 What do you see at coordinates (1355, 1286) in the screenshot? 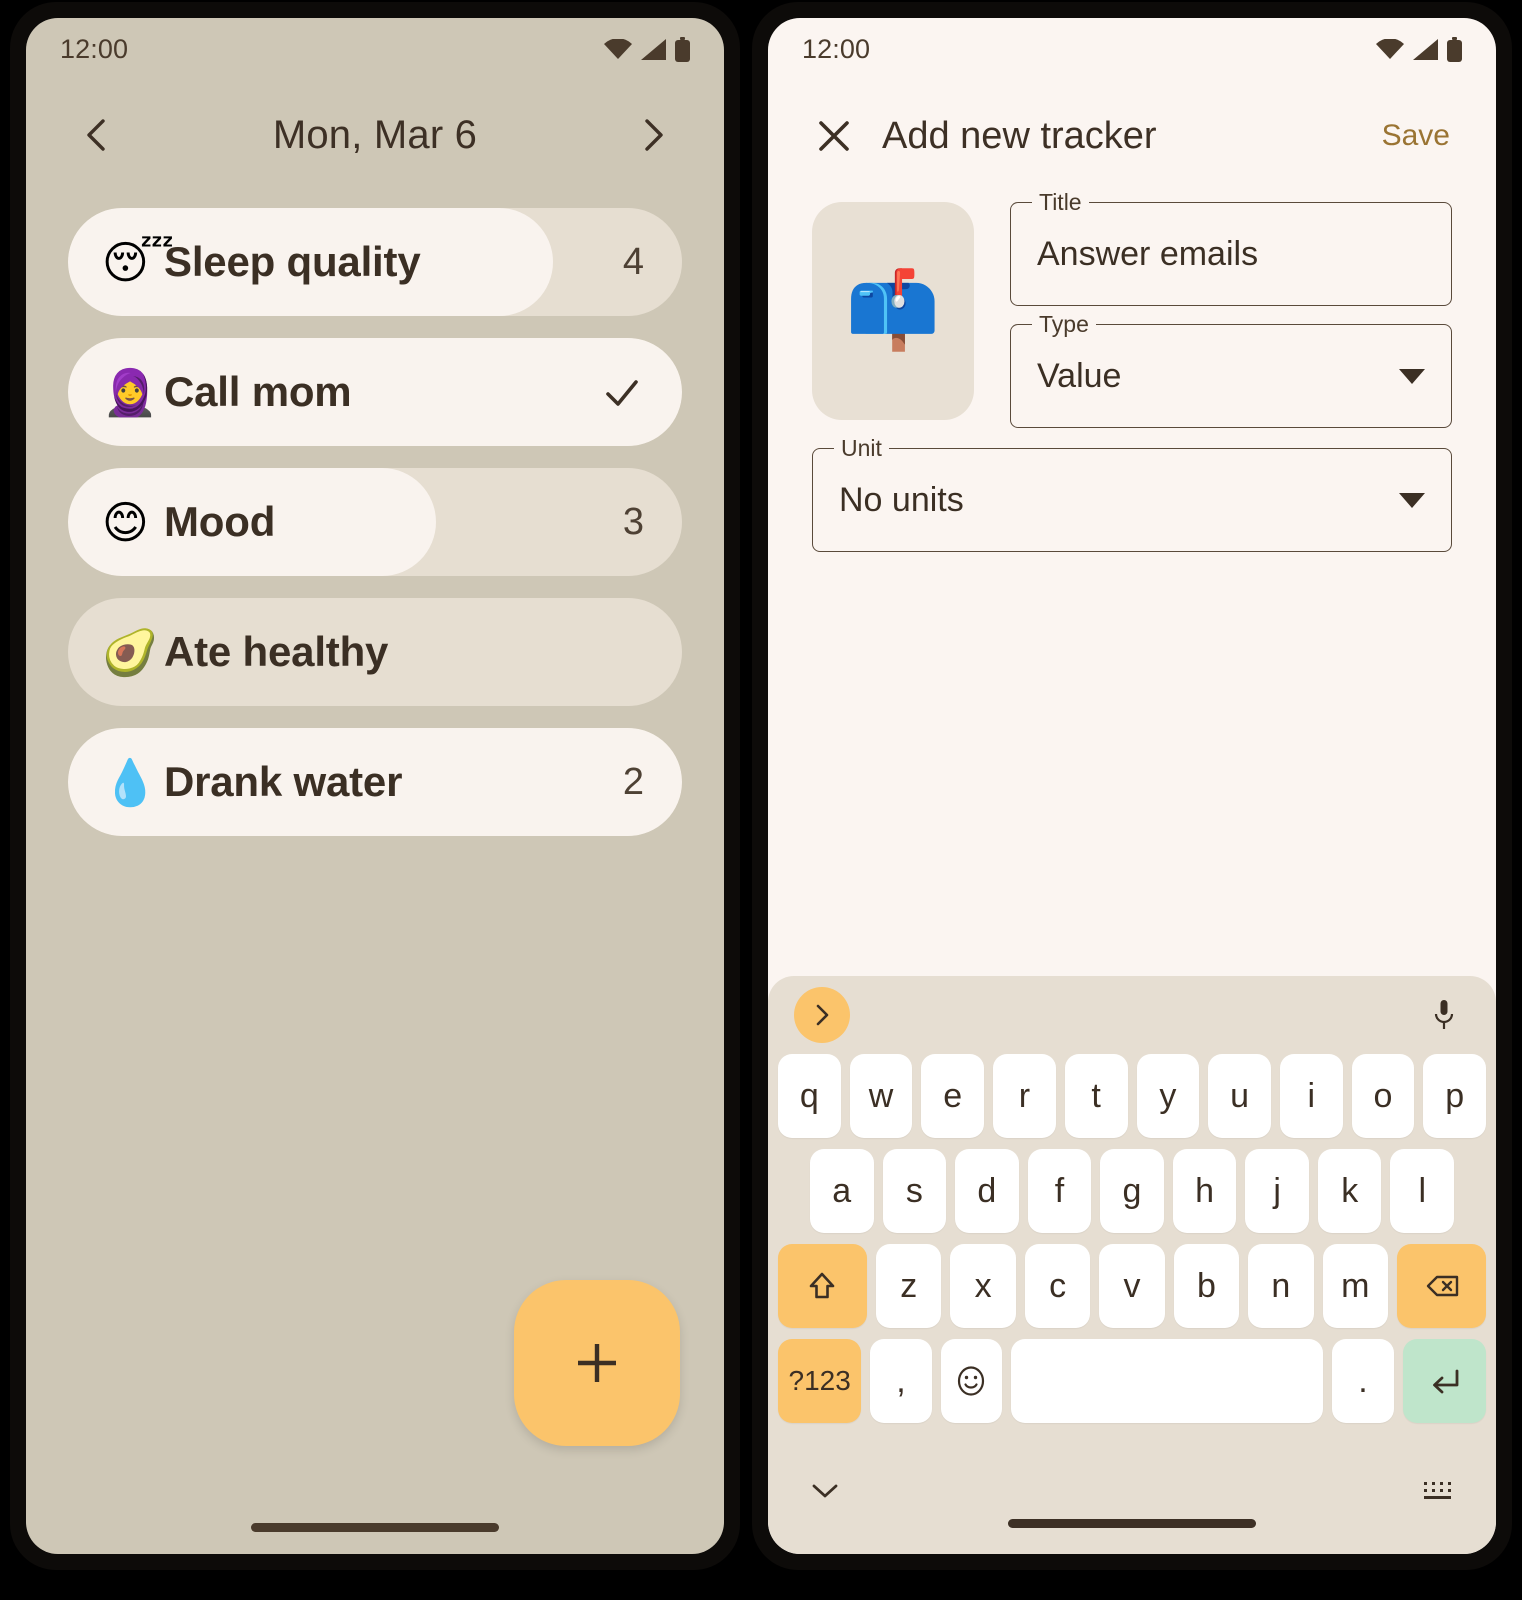
I see `key-m: m` at bounding box center [1355, 1286].